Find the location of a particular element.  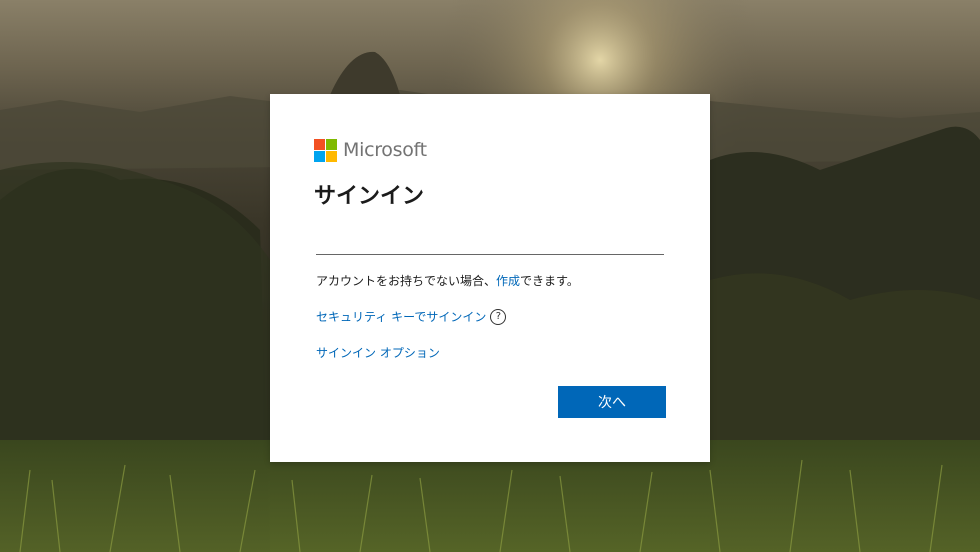

no-account-suffix: できます。 is located at coordinates (549, 281).